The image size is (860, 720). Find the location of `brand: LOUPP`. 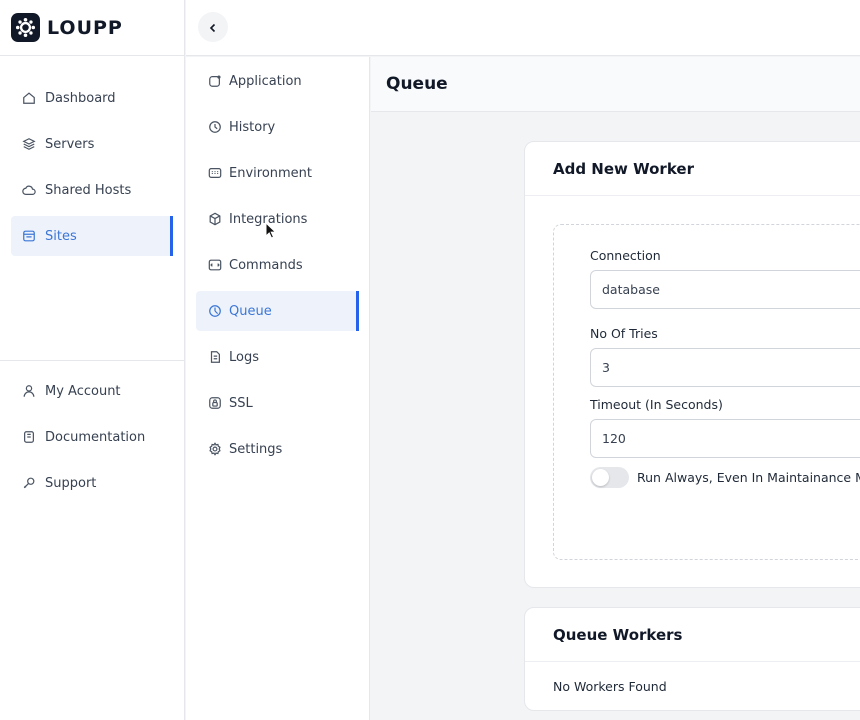

brand: LOUPP is located at coordinates (92, 28).